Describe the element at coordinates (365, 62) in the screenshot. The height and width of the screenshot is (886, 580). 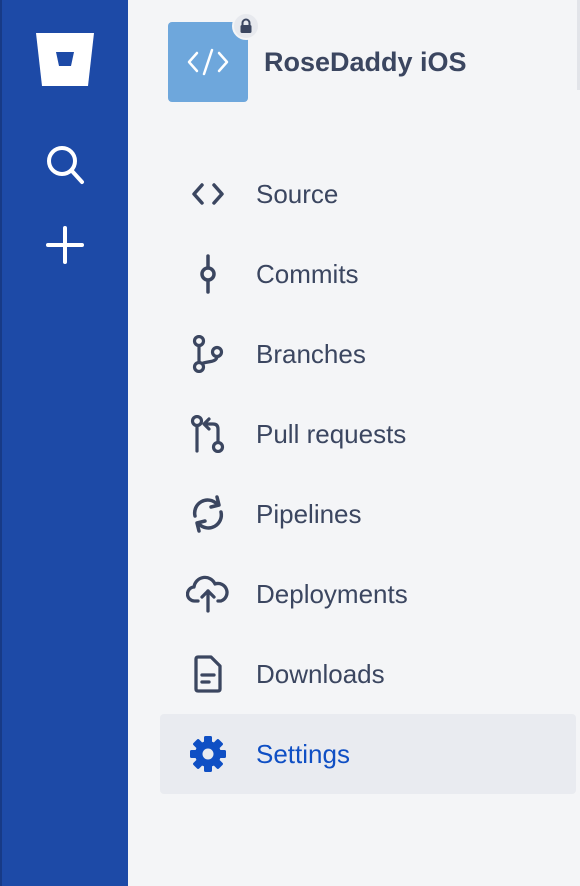
I see `repo-name: RoseDaddy iOS` at that location.